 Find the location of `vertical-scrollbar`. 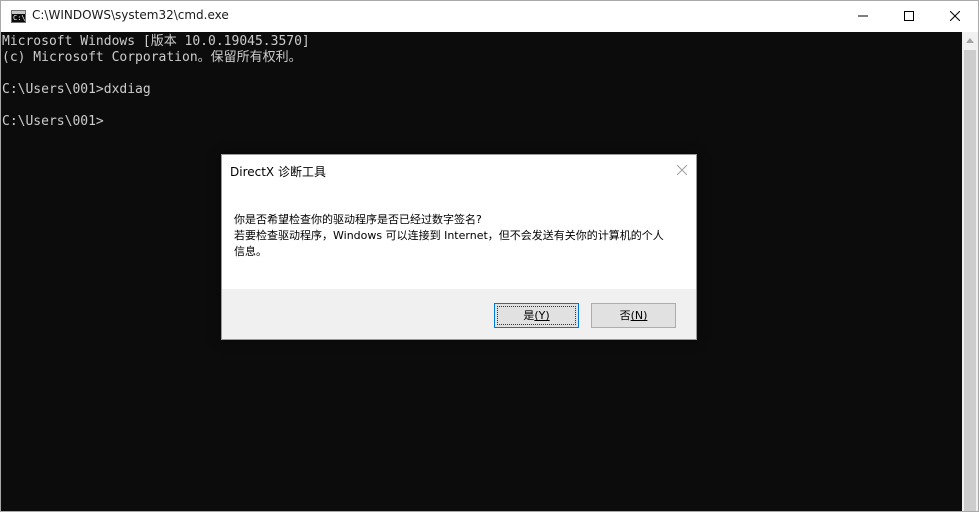

vertical-scrollbar is located at coordinates (970, 271).